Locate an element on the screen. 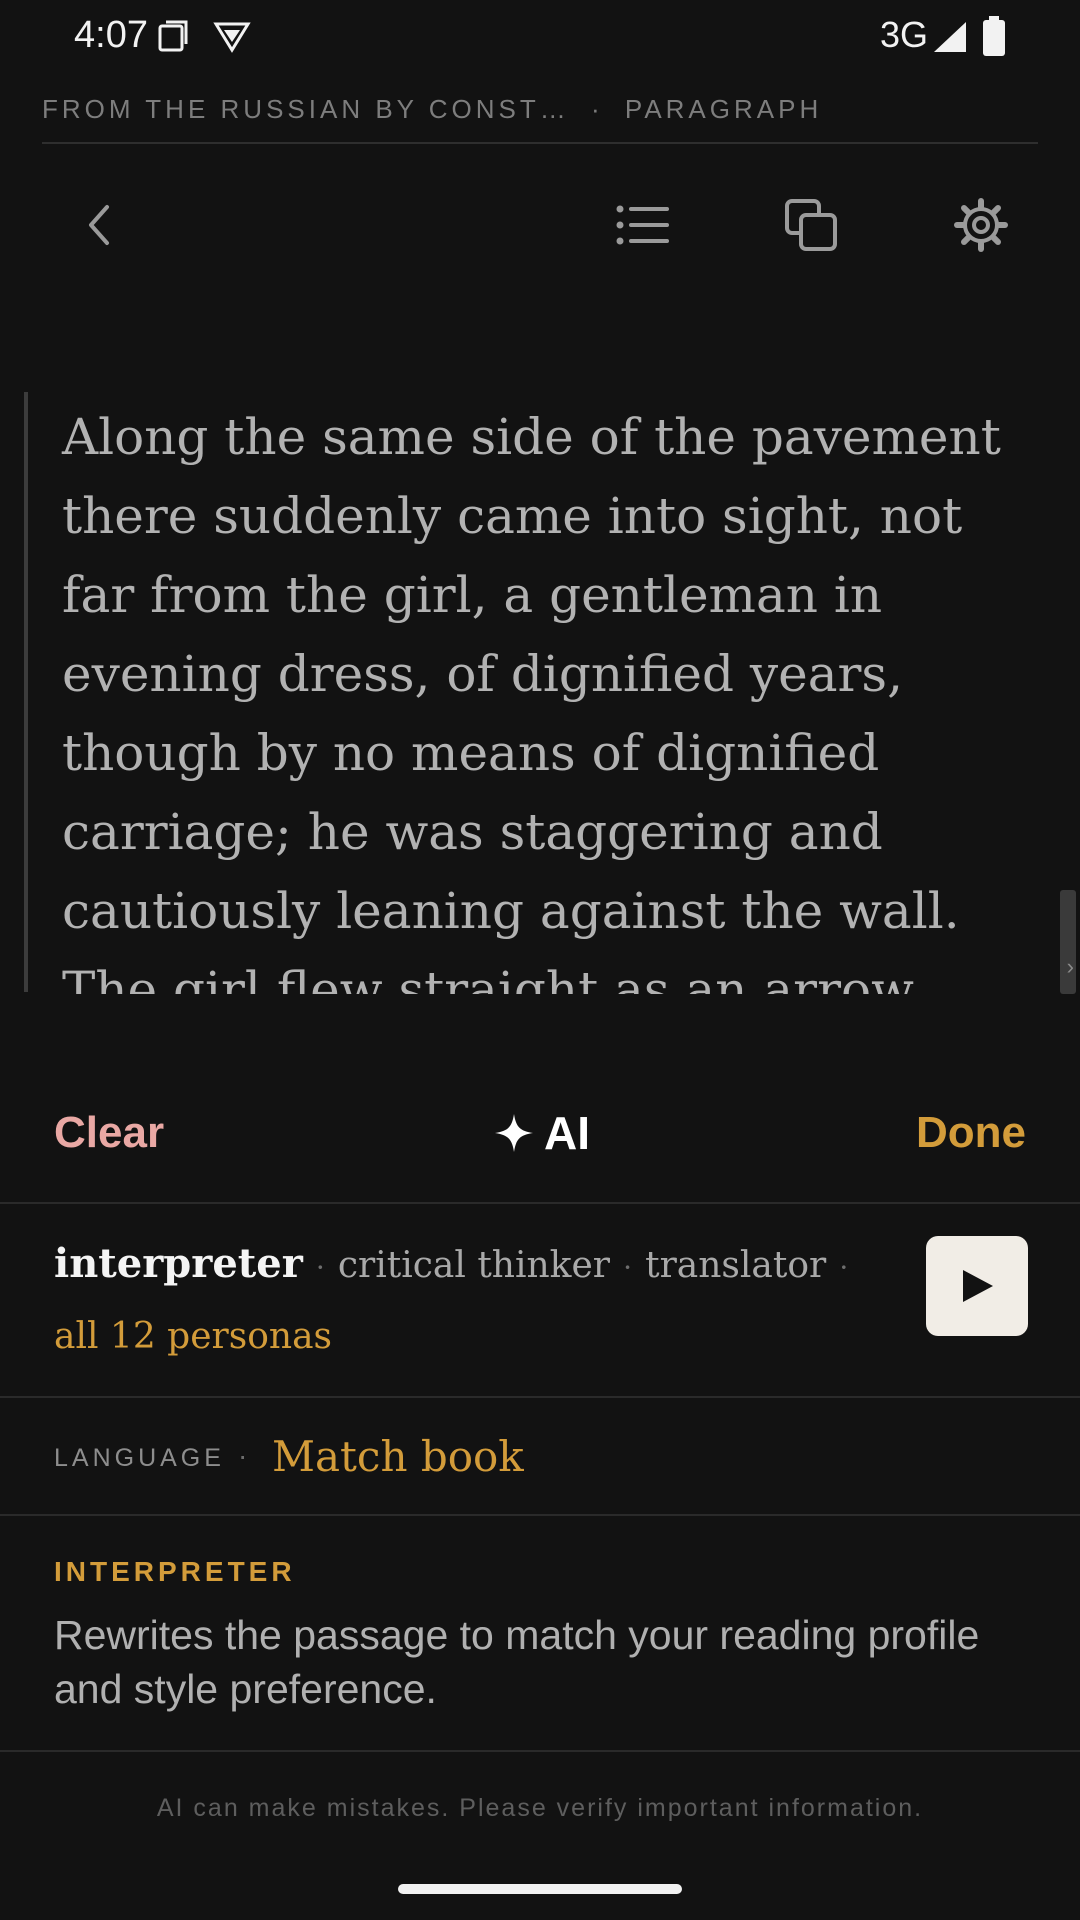  persona-description-title: INTERPRETER is located at coordinates (175, 1571).